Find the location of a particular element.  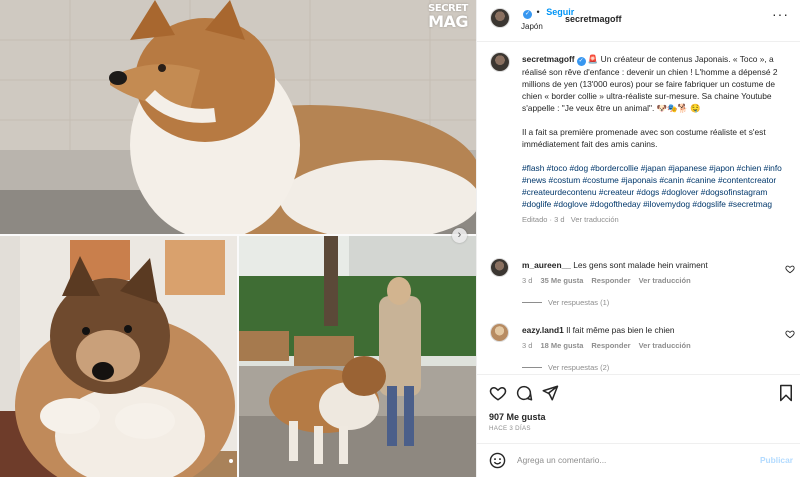

post-time: HACE 3 DÍAS is located at coordinates (510, 428).